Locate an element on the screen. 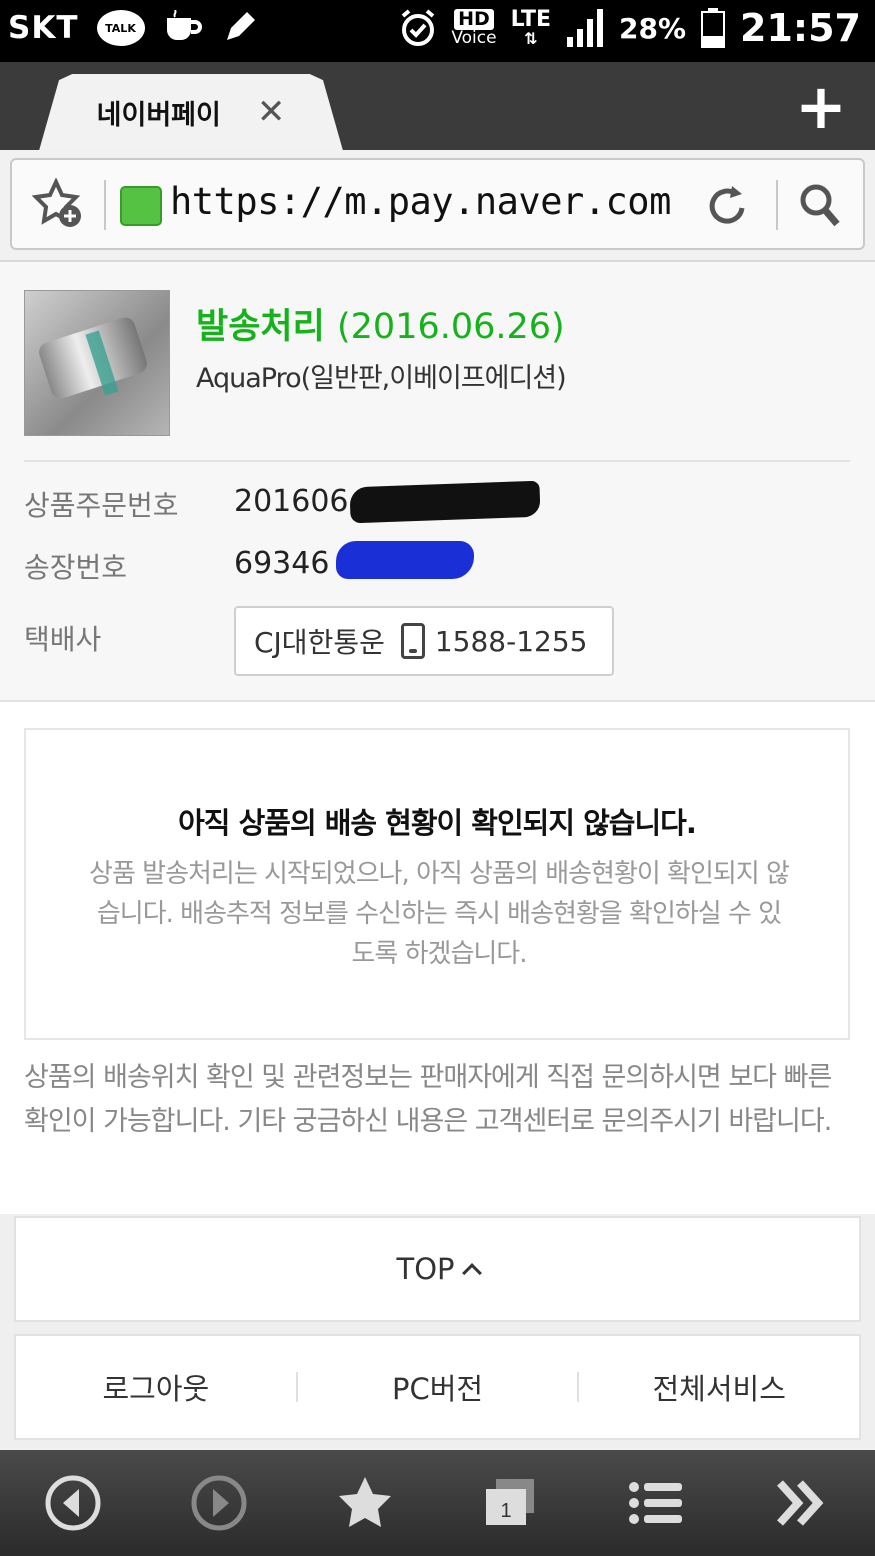  menu-button is located at coordinates (656, 1503).